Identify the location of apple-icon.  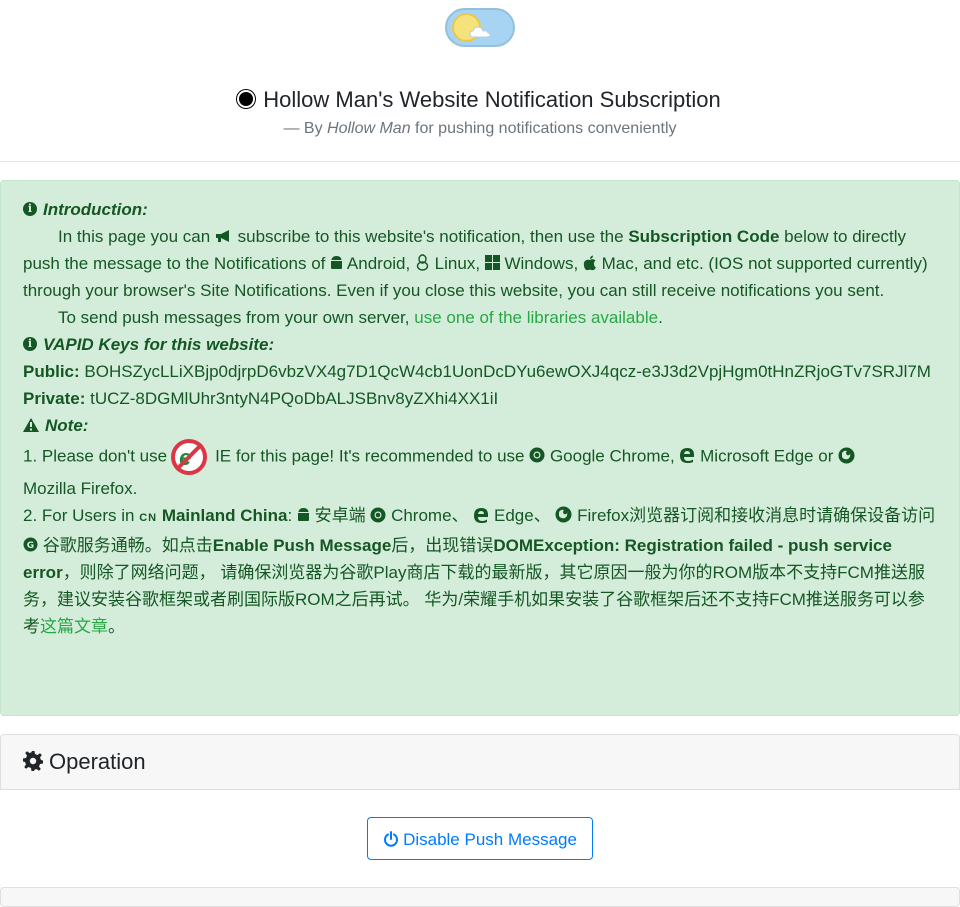
(589, 262).